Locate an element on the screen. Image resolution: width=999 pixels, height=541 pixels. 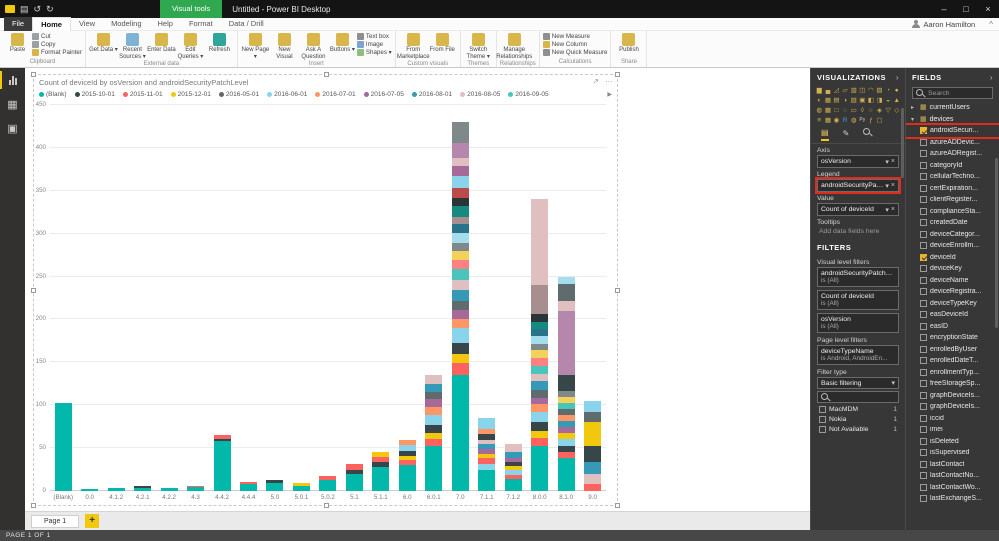
minimize-button: – is located at coordinates (944, 9).